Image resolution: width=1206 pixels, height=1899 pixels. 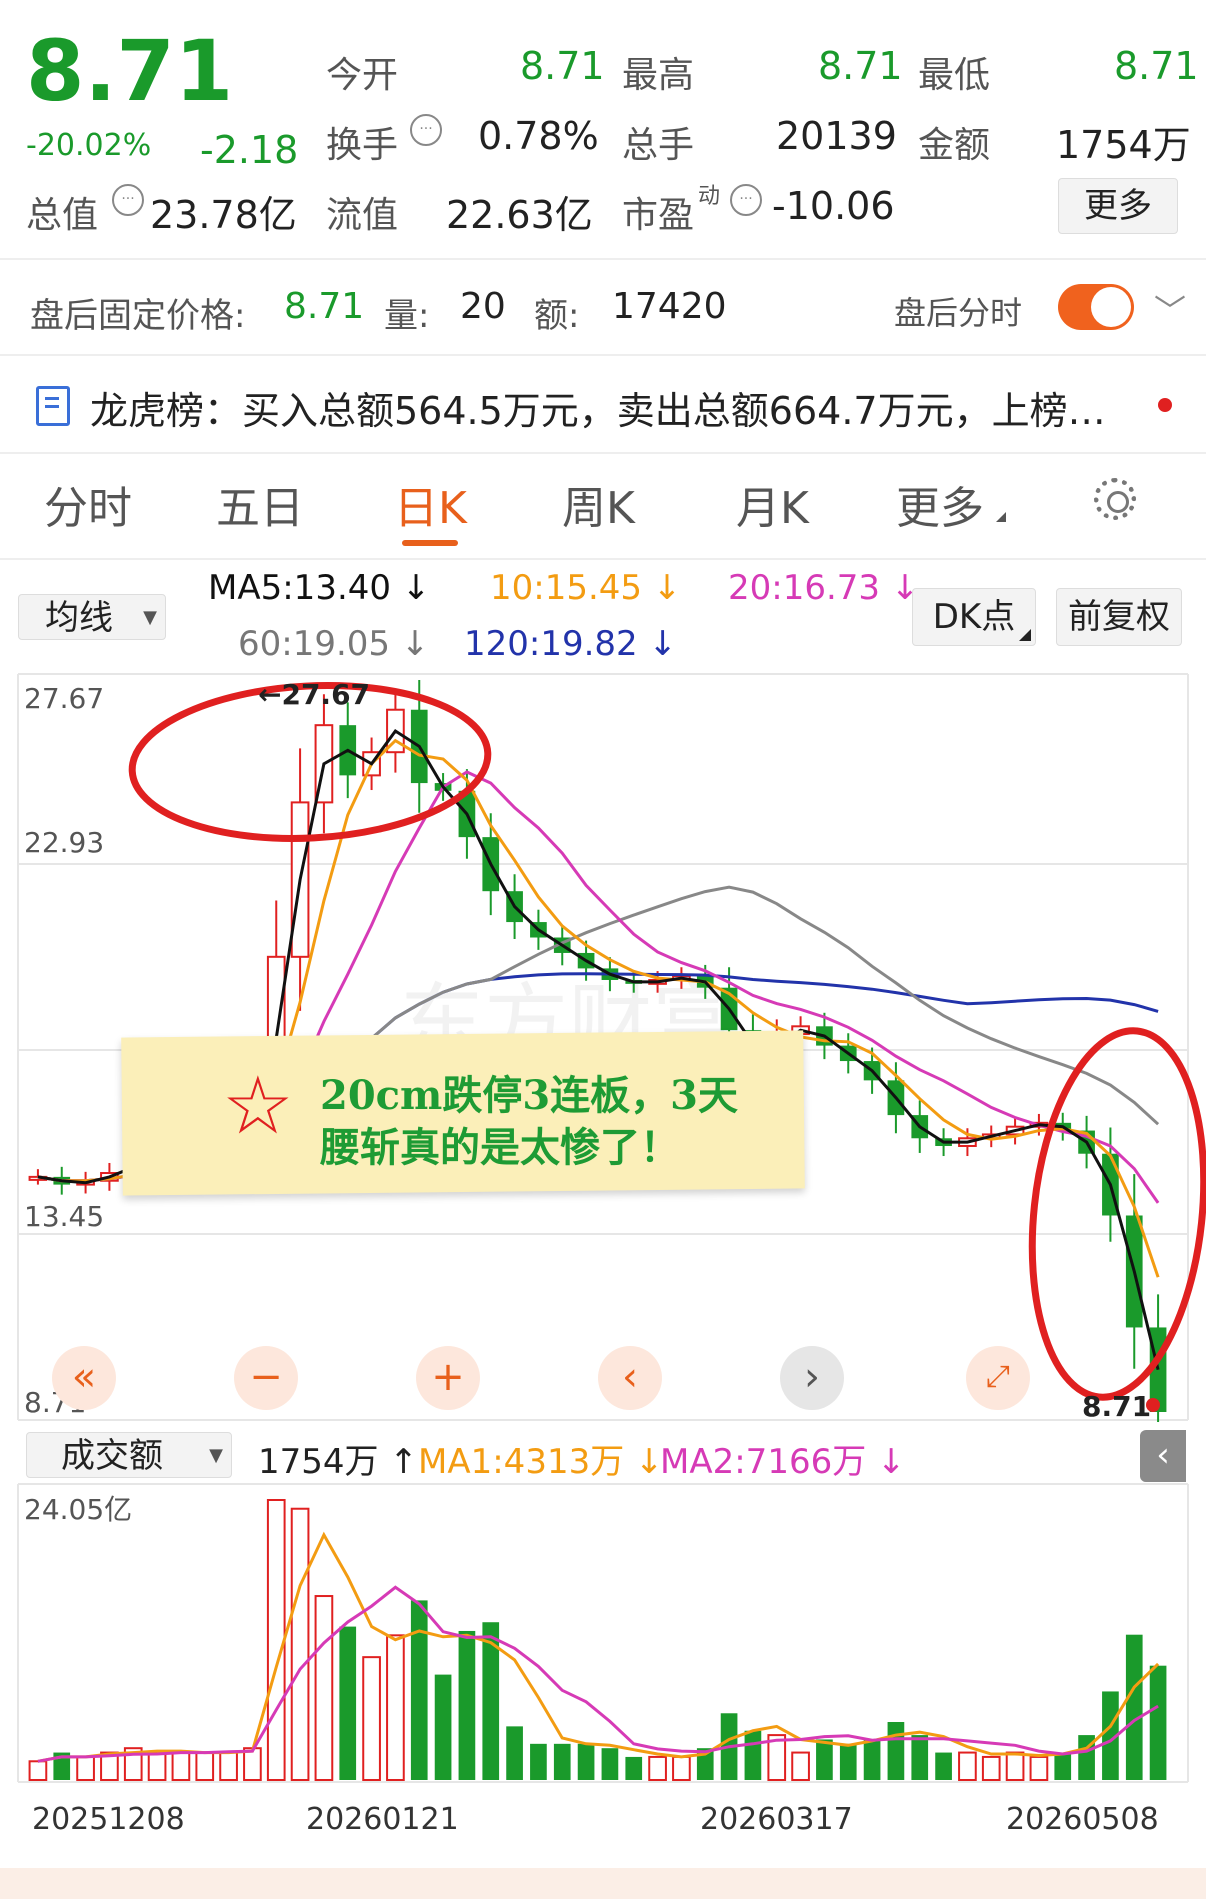 I want to click on right-icon: ›, so click(x=812, y=1378).